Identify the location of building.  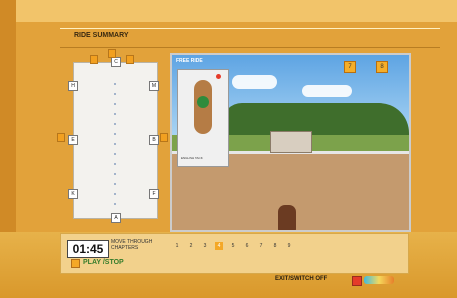
(291, 142).